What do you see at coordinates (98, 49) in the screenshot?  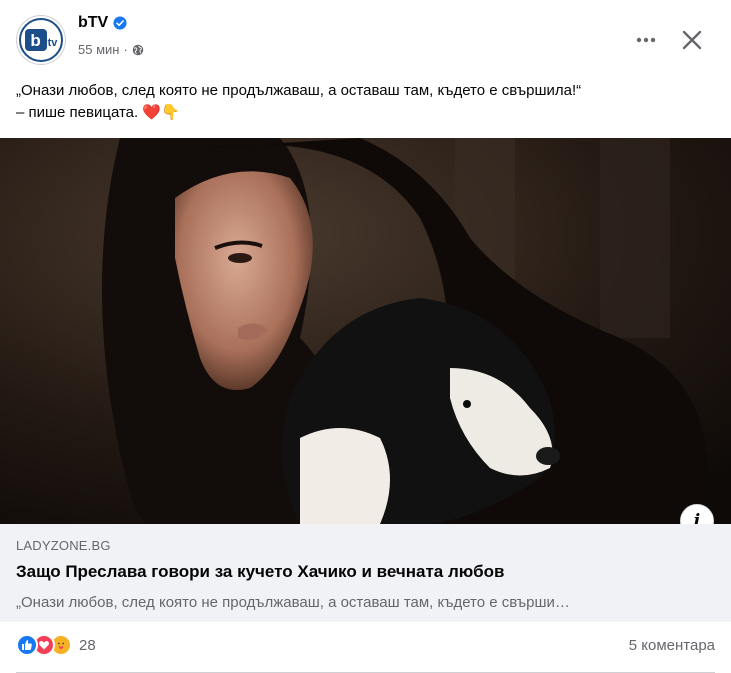 I see `post-timestamp: 55 мин` at bounding box center [98, 49].